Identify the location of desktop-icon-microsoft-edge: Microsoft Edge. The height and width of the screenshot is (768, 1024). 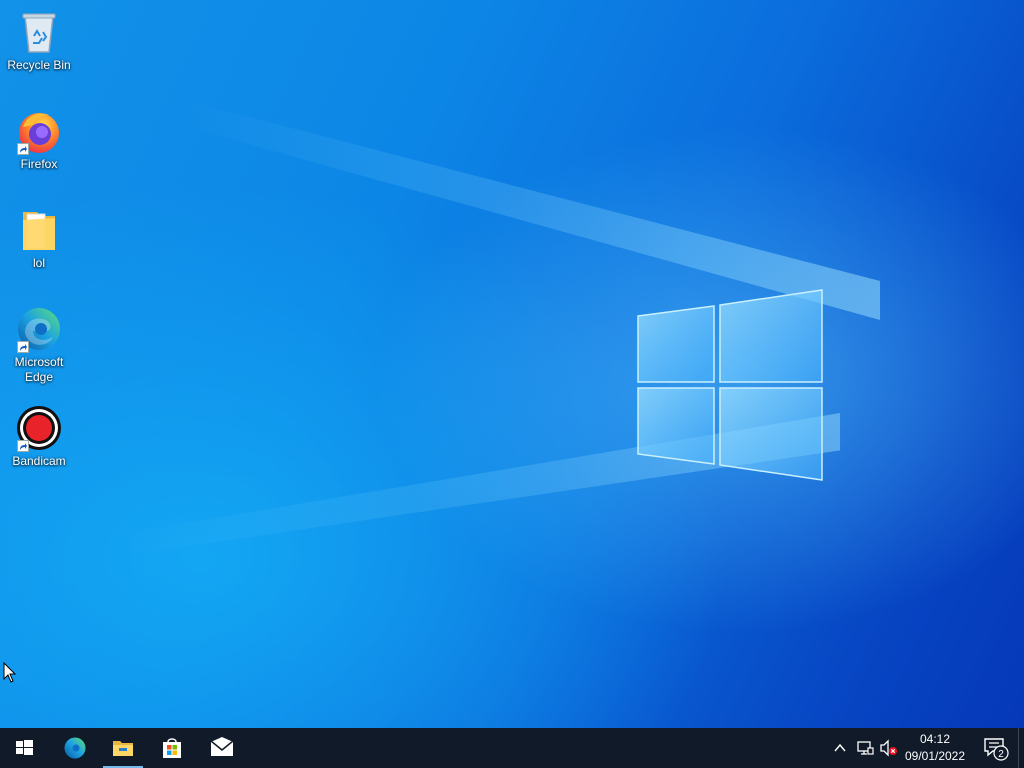
(39, 342).